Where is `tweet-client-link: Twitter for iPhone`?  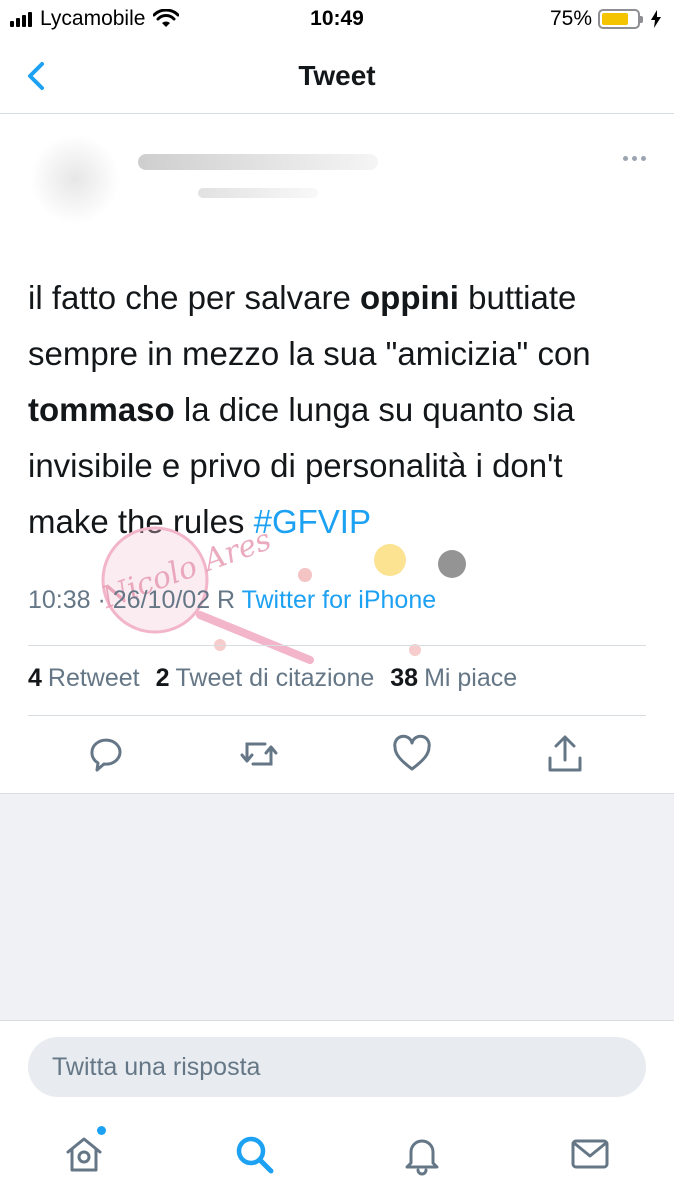 tweet-client-link: Twitter for iPhone is located at coordinates (339, 600).